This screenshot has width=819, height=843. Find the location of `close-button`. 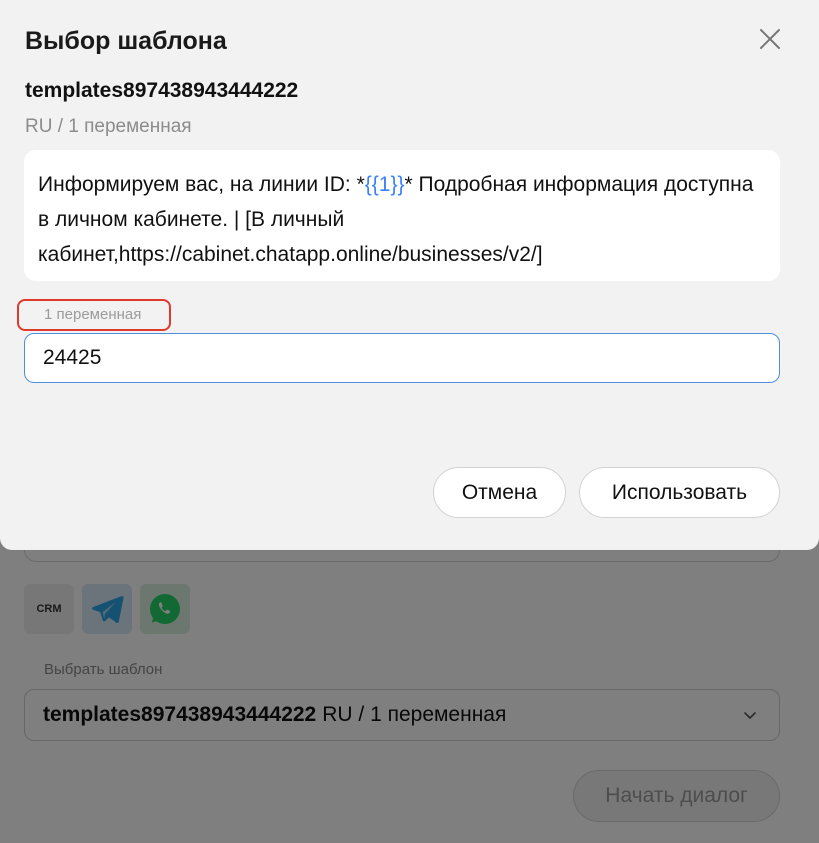

close-button is located at coordinates (770, 39).